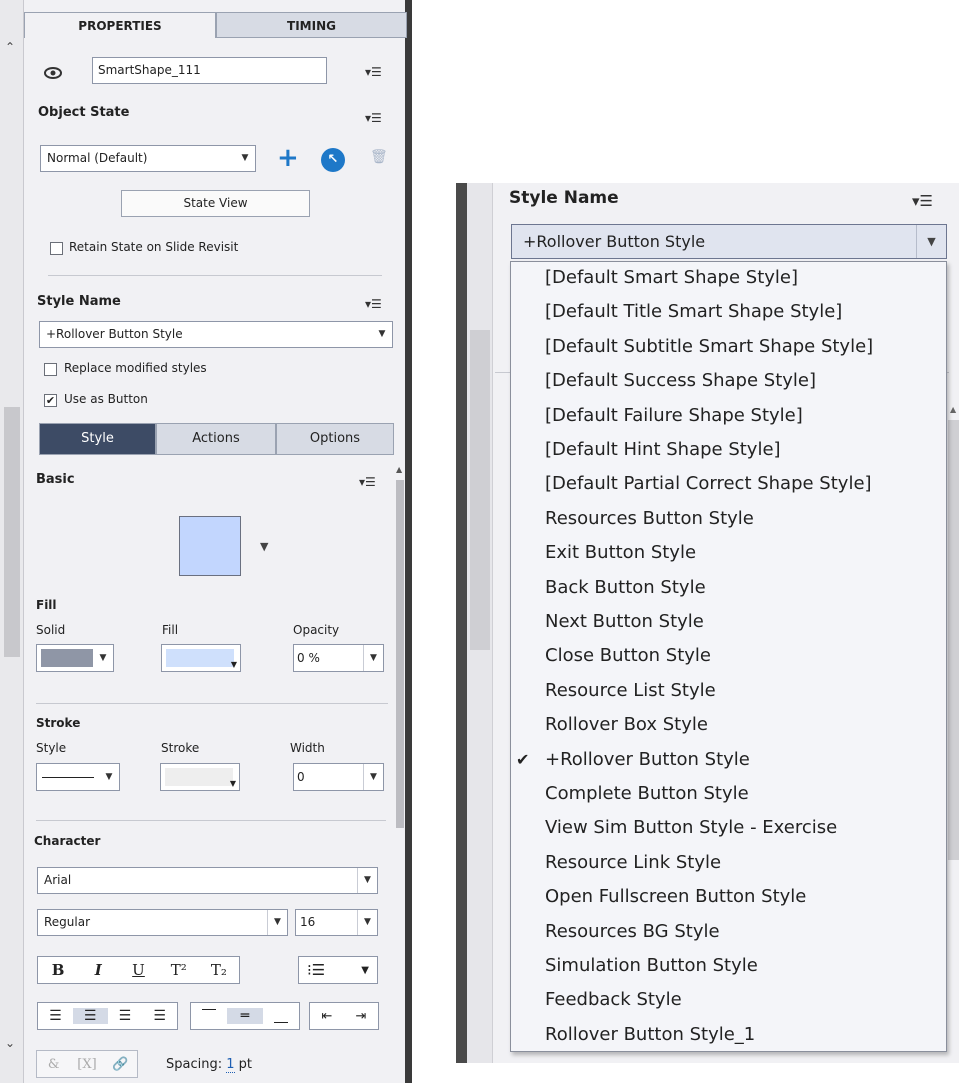 This screenshot has width=959, height=1083. Describe the element at coordinates (215, 203) in the screenshot. I see `state-view-button: State View` at that location.